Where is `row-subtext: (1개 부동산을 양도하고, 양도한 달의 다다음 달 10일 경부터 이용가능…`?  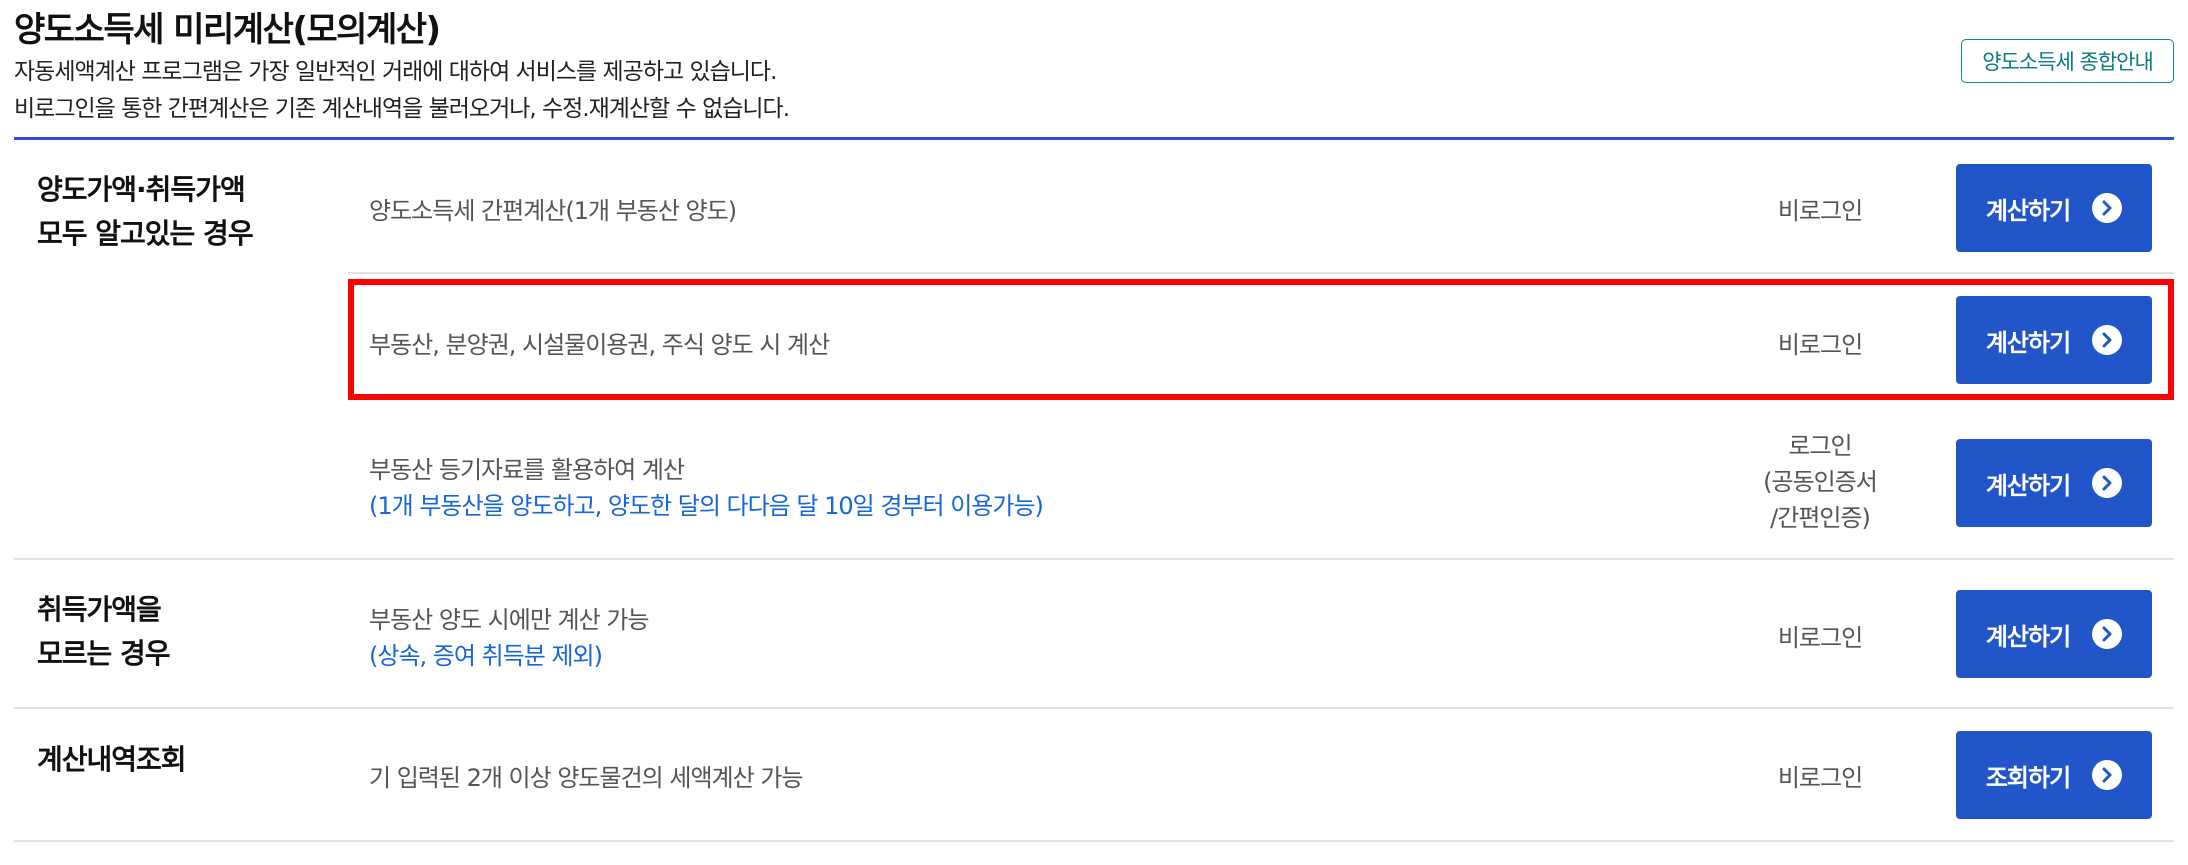
row-subtext: (1개 부동산을 양도하고, 양도한 달의 다다음 달 10일 경부터 이용가능… is located at coordinates (706, 506).